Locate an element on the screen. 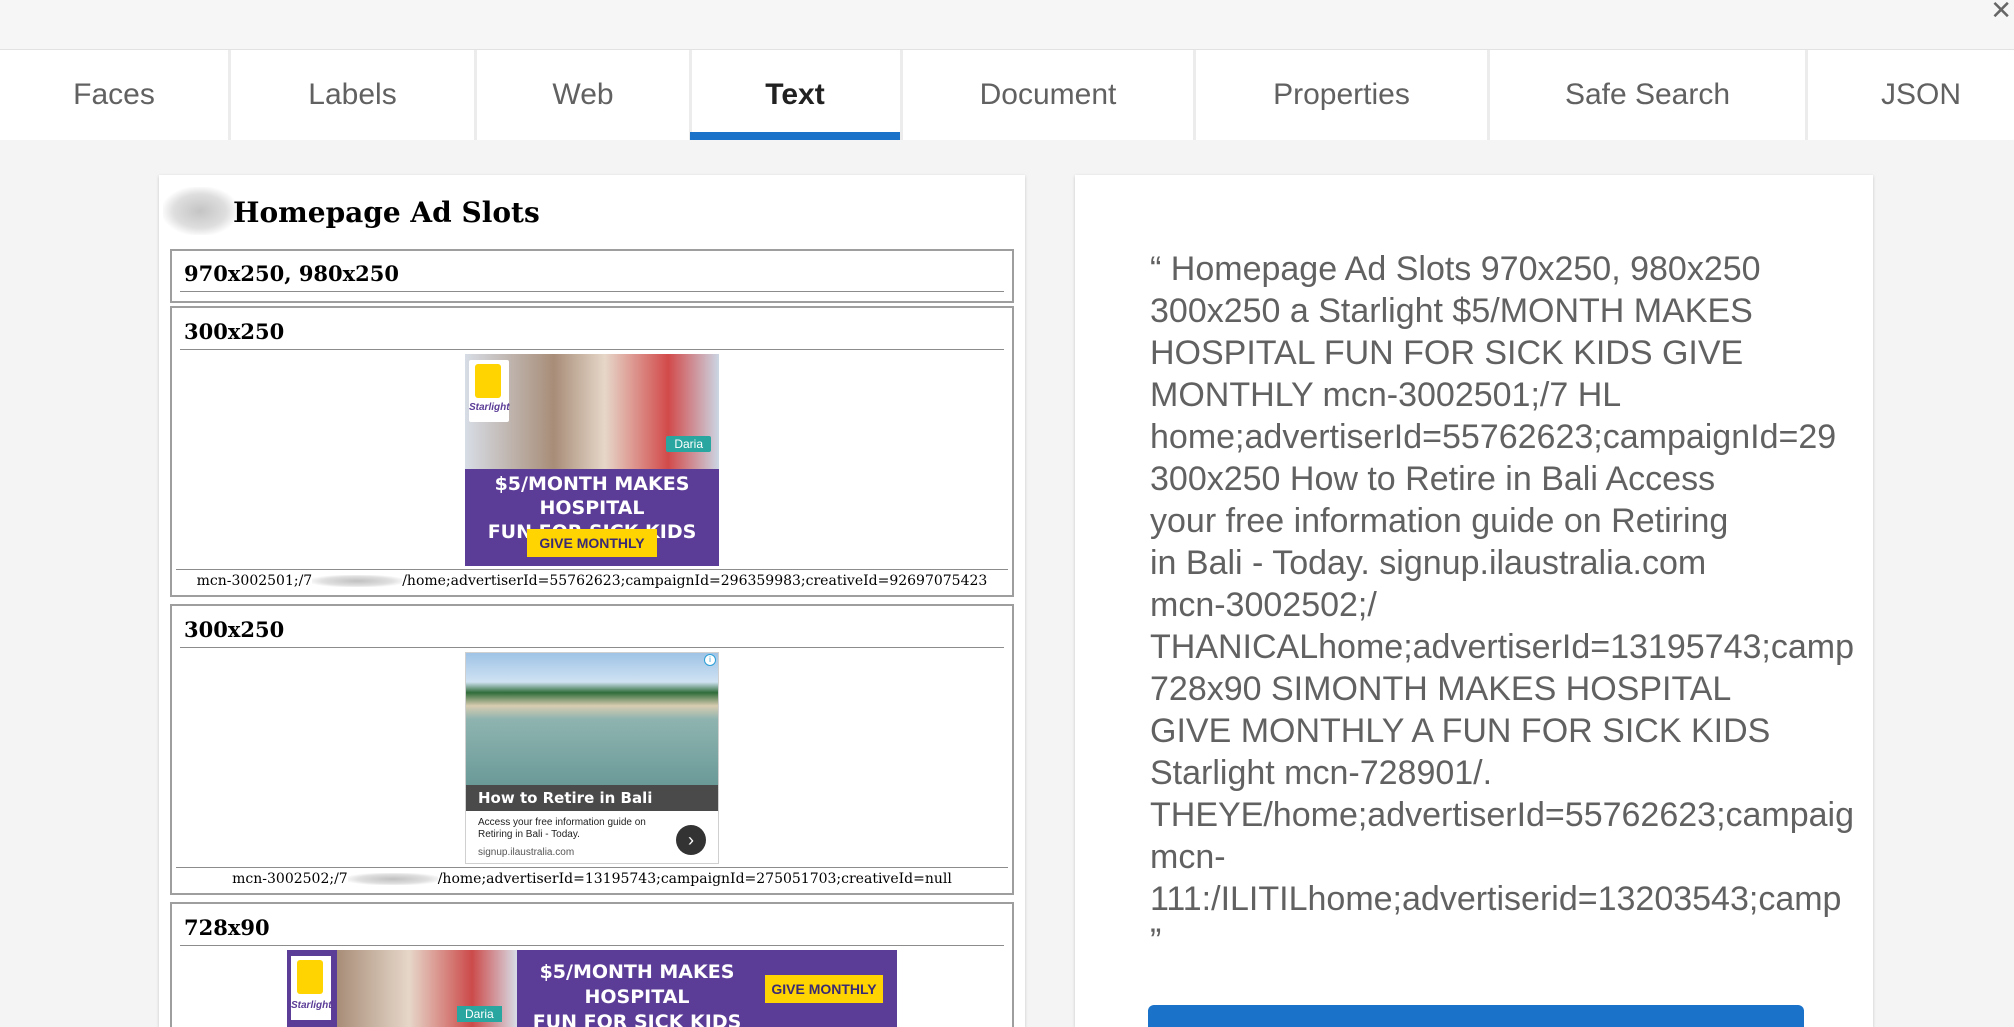 The image size is (2014, 1027). ocr-line: 300x250 How to Retire in Bali Access is located at coordinates (1433, 479).